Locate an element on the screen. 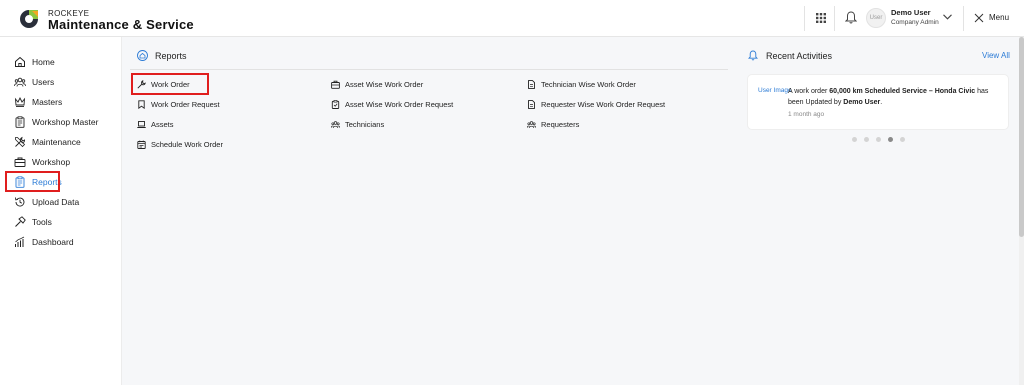 The width and height of the screenshot is (1024, 385). sidebar-item-dashboard: Dashboard is located at coordinates (44, 242).